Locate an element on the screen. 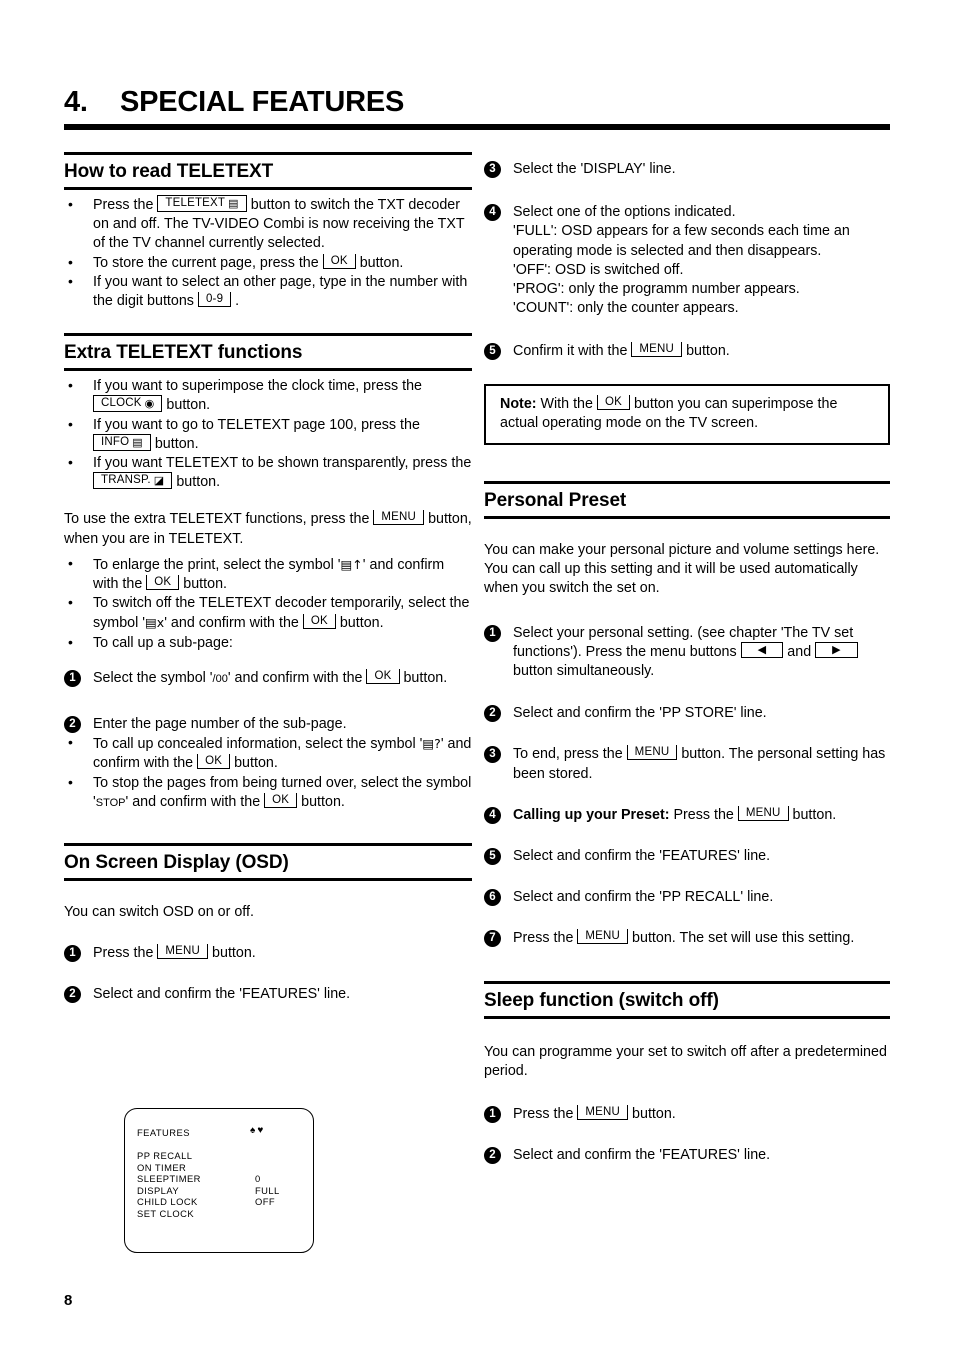  key-right-arrow: ▶ is located at coordinates (836, 649).